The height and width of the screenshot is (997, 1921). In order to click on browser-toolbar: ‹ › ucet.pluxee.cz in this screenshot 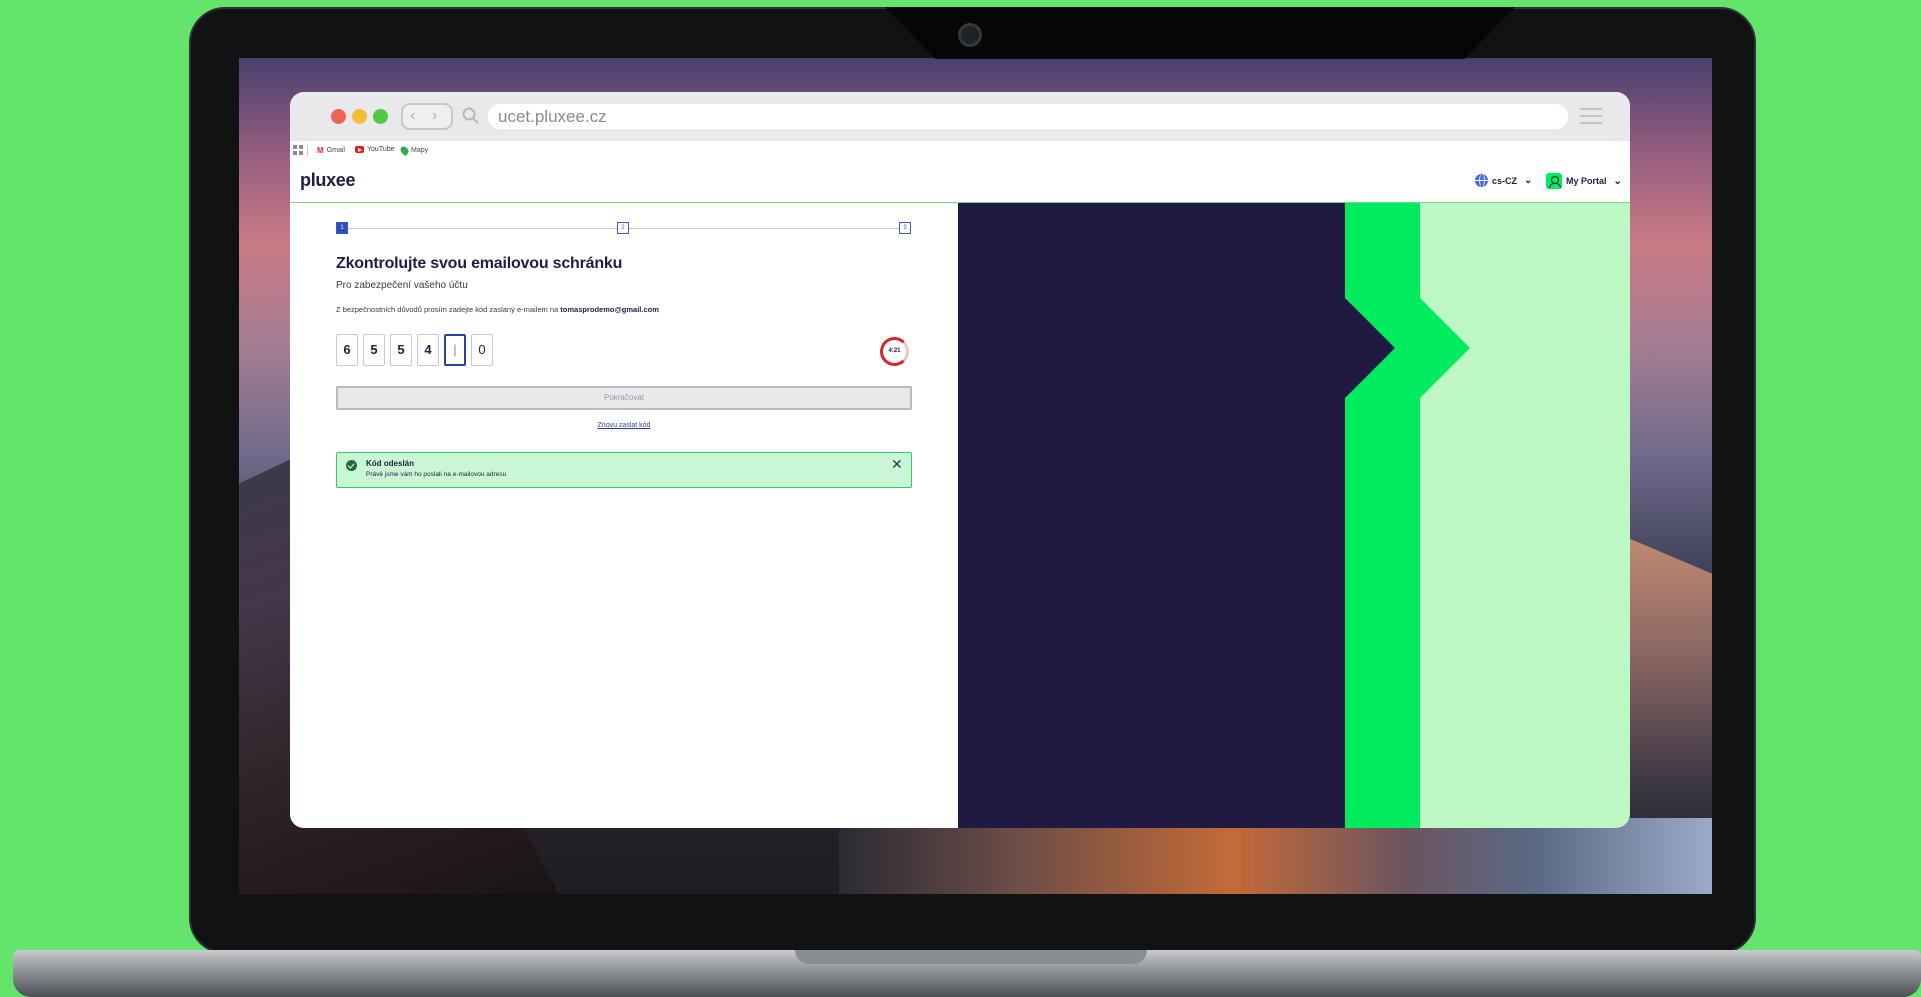, I will do `click(960, 116)`.